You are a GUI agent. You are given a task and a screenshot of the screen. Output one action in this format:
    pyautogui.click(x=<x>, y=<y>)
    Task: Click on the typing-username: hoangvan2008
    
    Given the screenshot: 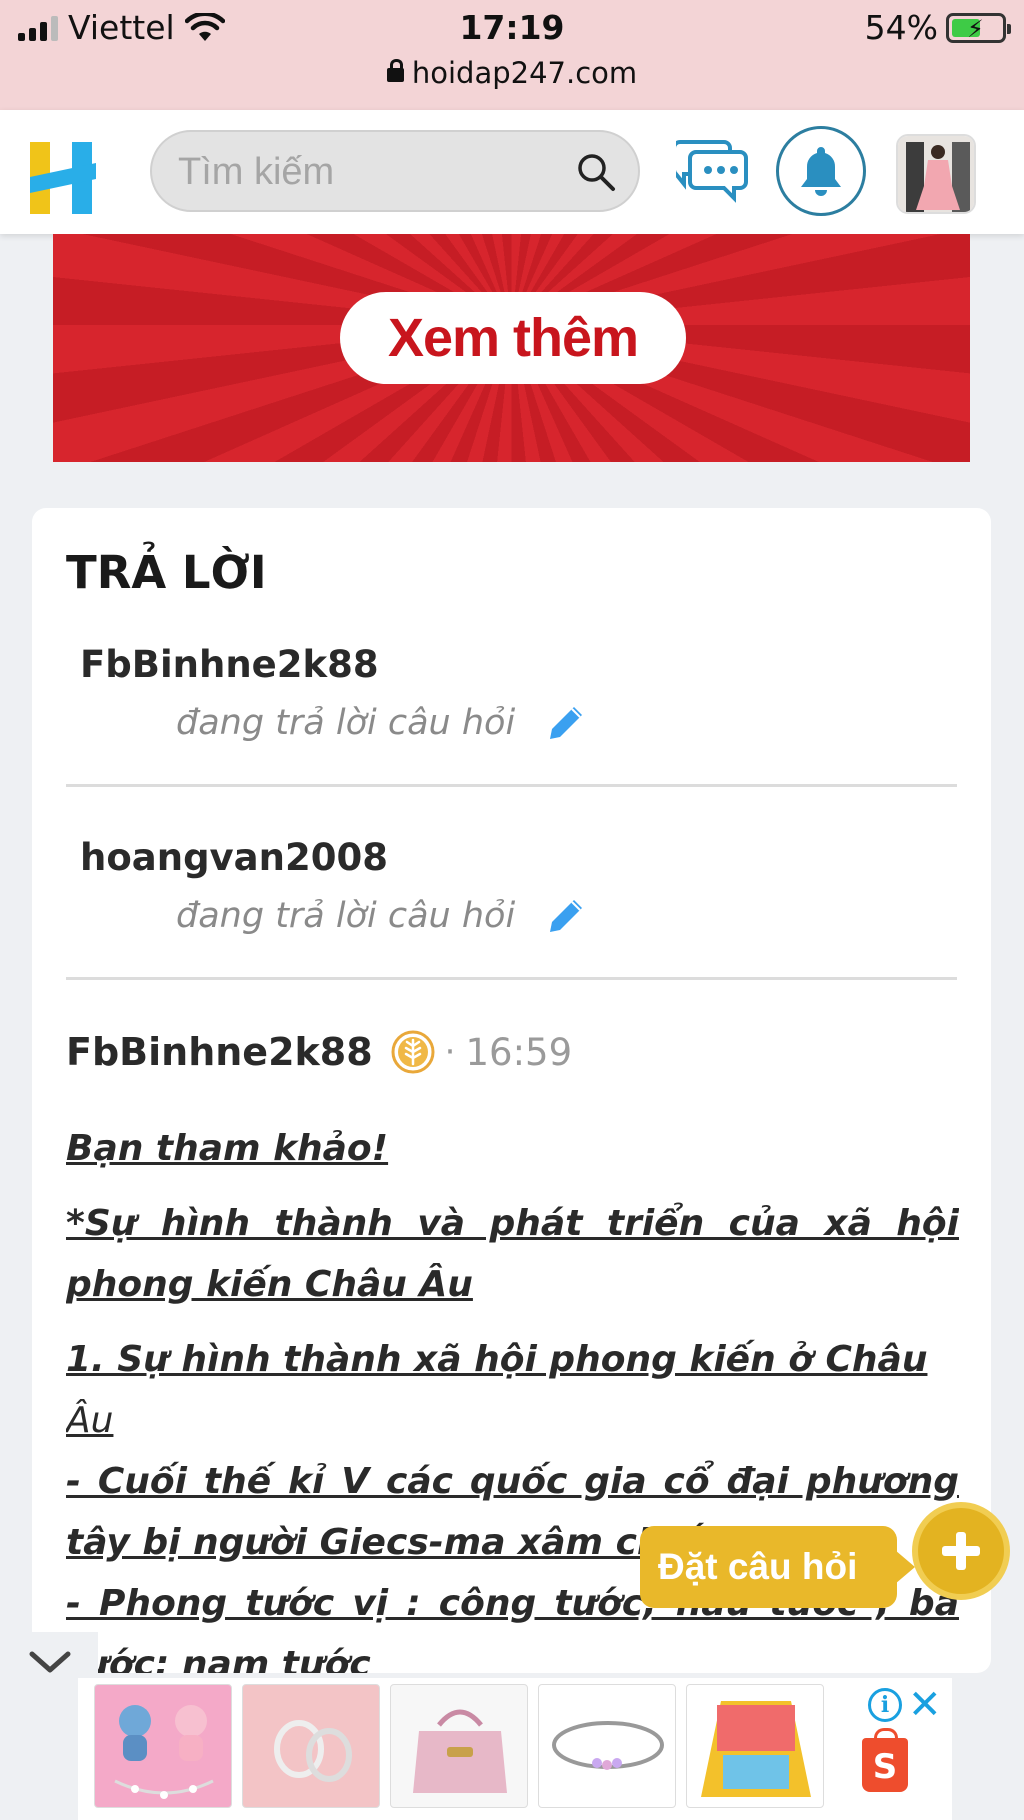 What is the action you would take?
    pyautogui.click(x=234, y=857)
    